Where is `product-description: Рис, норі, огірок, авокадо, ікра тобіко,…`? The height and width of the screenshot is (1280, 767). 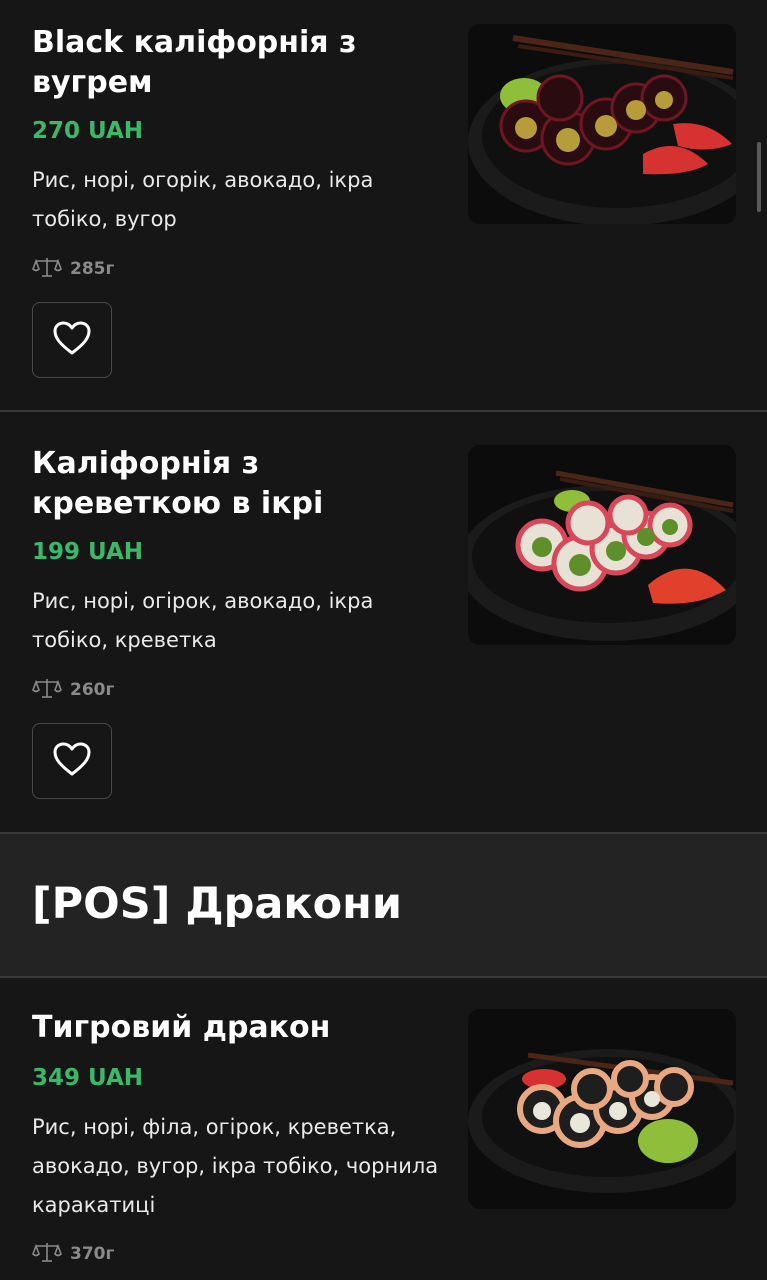
product-description: Рис, норі, огірок, авокадо, ікра тобіко,… is located at coordinates (203, 620).